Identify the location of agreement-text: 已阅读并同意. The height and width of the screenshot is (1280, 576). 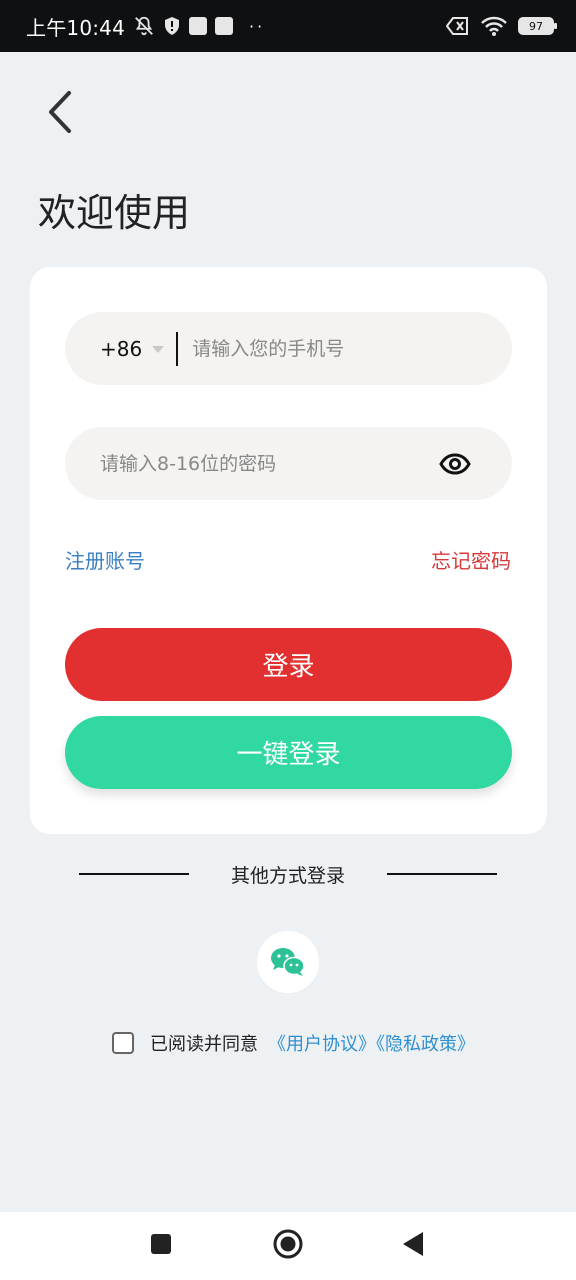
(204, 1044).